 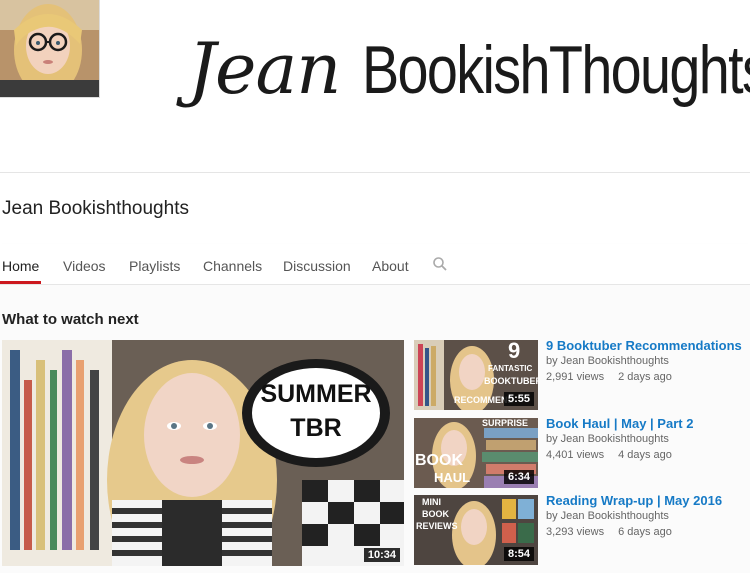 I want to click on recommended-meta-3: 3,293 views 6 days ago, so click(x=609, y=532).